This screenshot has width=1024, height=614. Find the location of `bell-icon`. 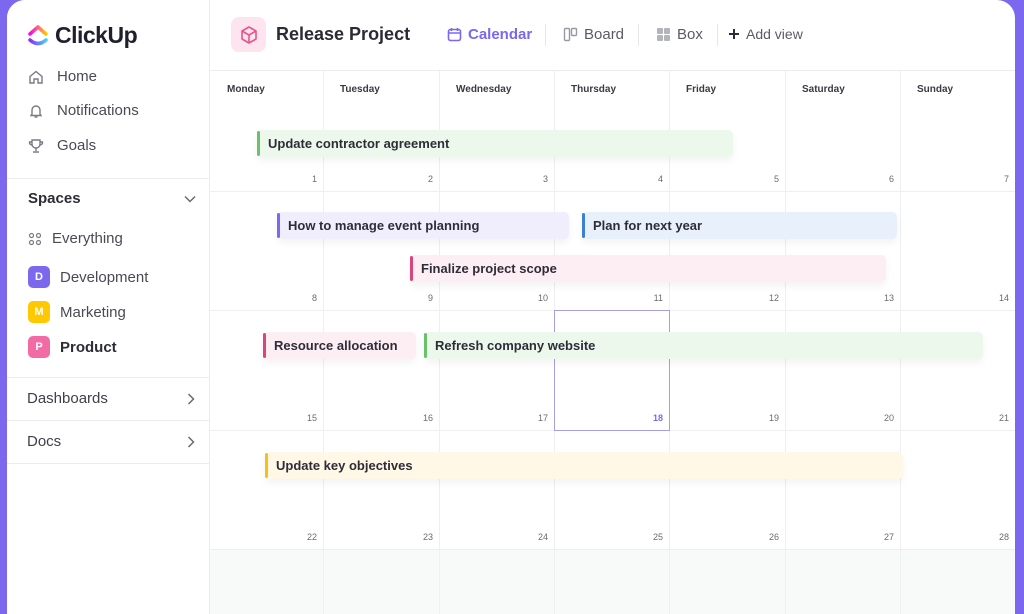

bell-icon is located at coordinates (35, 110).